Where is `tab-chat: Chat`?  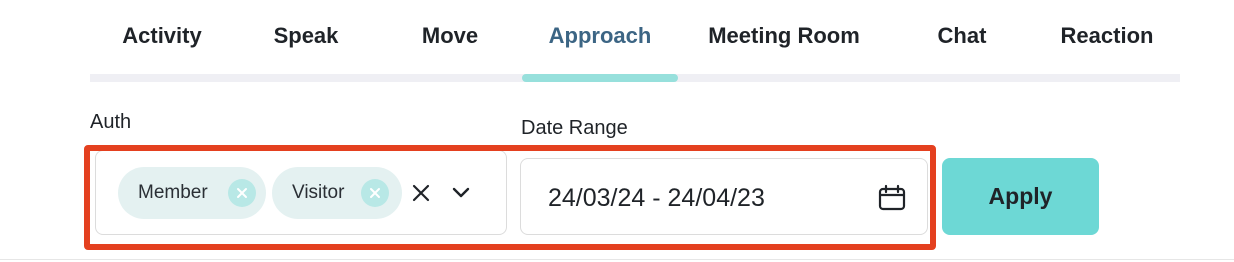 tab-chat: Chat is located at coordinates (962, 36).